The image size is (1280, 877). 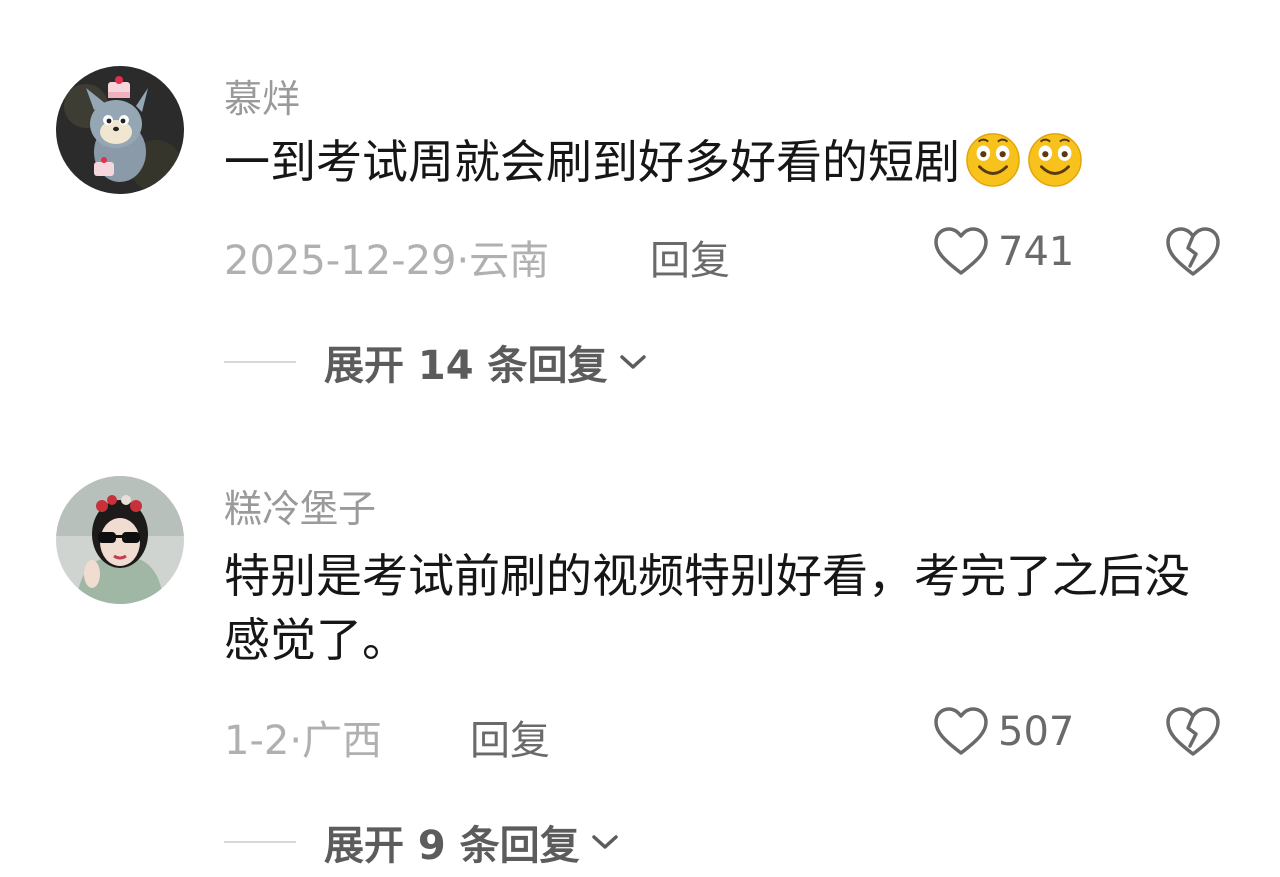 What do you see at coordinates (466, 366) in the screenshot?
I see `expand-replies-label: 展开 14 条回复` at bounding box center [466, 366].